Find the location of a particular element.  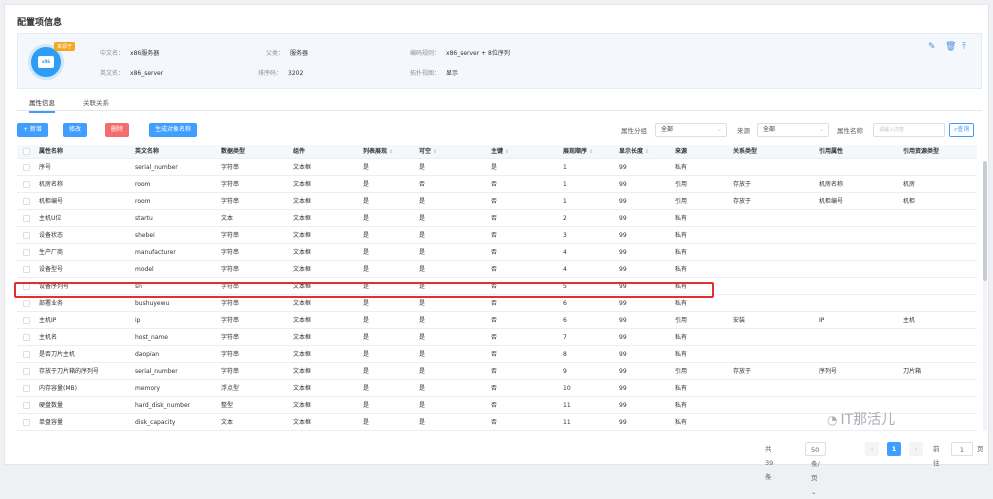

page-size-select: 50条/页 ⌄ is located at coordinates (815, 469).